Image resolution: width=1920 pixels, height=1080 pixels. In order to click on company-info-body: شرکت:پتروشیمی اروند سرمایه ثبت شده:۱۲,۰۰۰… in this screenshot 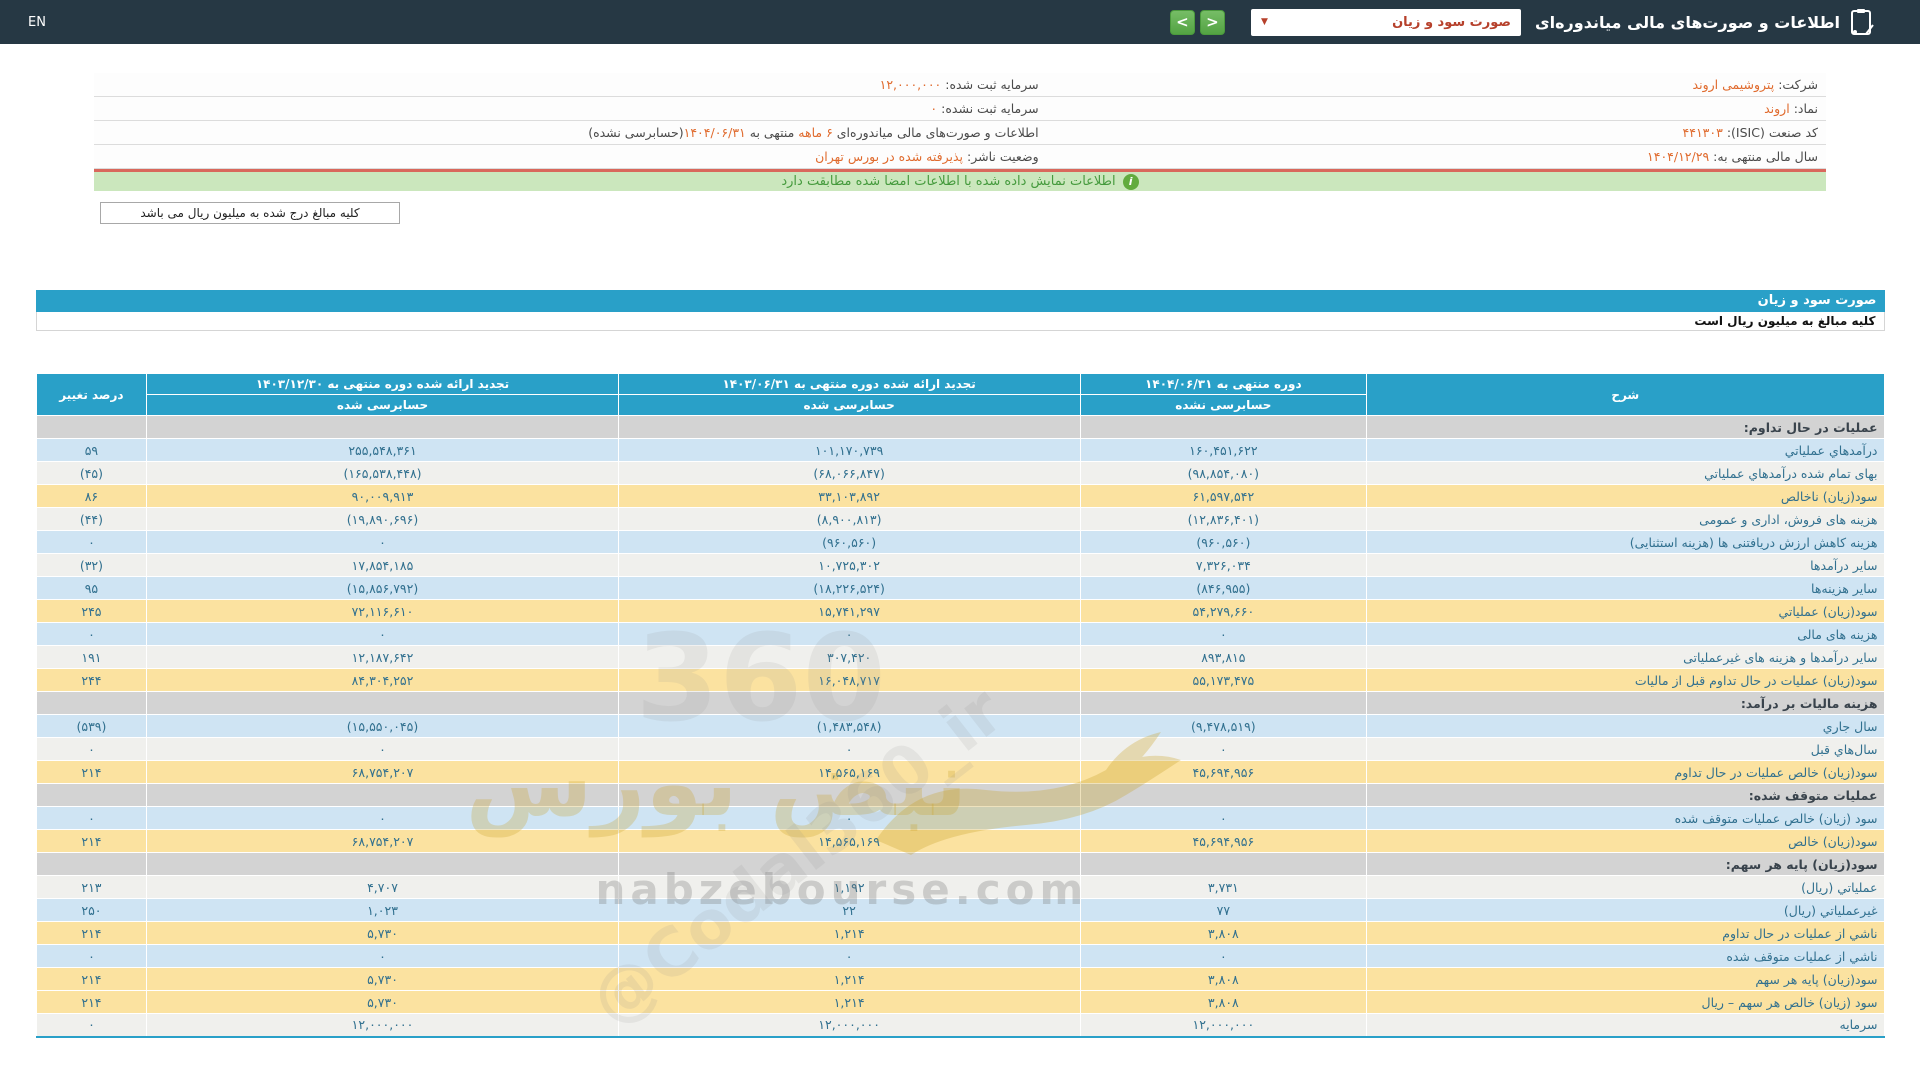, I will do `click(960, 121)`.